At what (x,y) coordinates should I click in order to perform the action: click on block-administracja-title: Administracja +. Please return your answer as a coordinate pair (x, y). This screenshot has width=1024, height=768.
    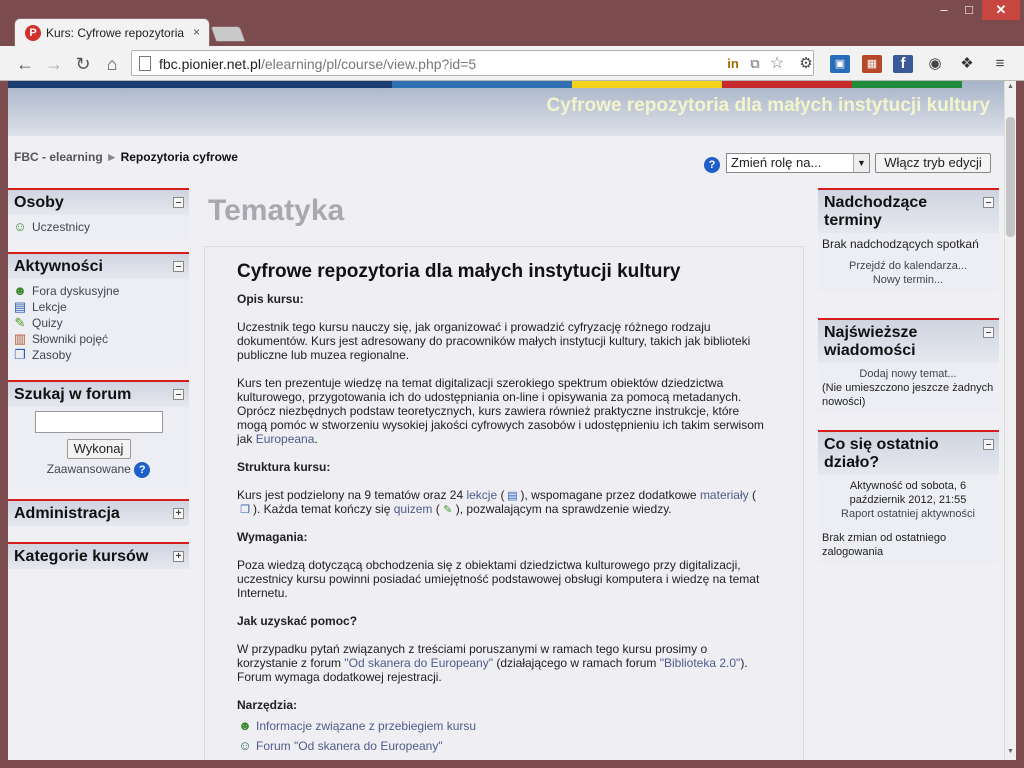
    Looking at the image, I should click on (98, 512).